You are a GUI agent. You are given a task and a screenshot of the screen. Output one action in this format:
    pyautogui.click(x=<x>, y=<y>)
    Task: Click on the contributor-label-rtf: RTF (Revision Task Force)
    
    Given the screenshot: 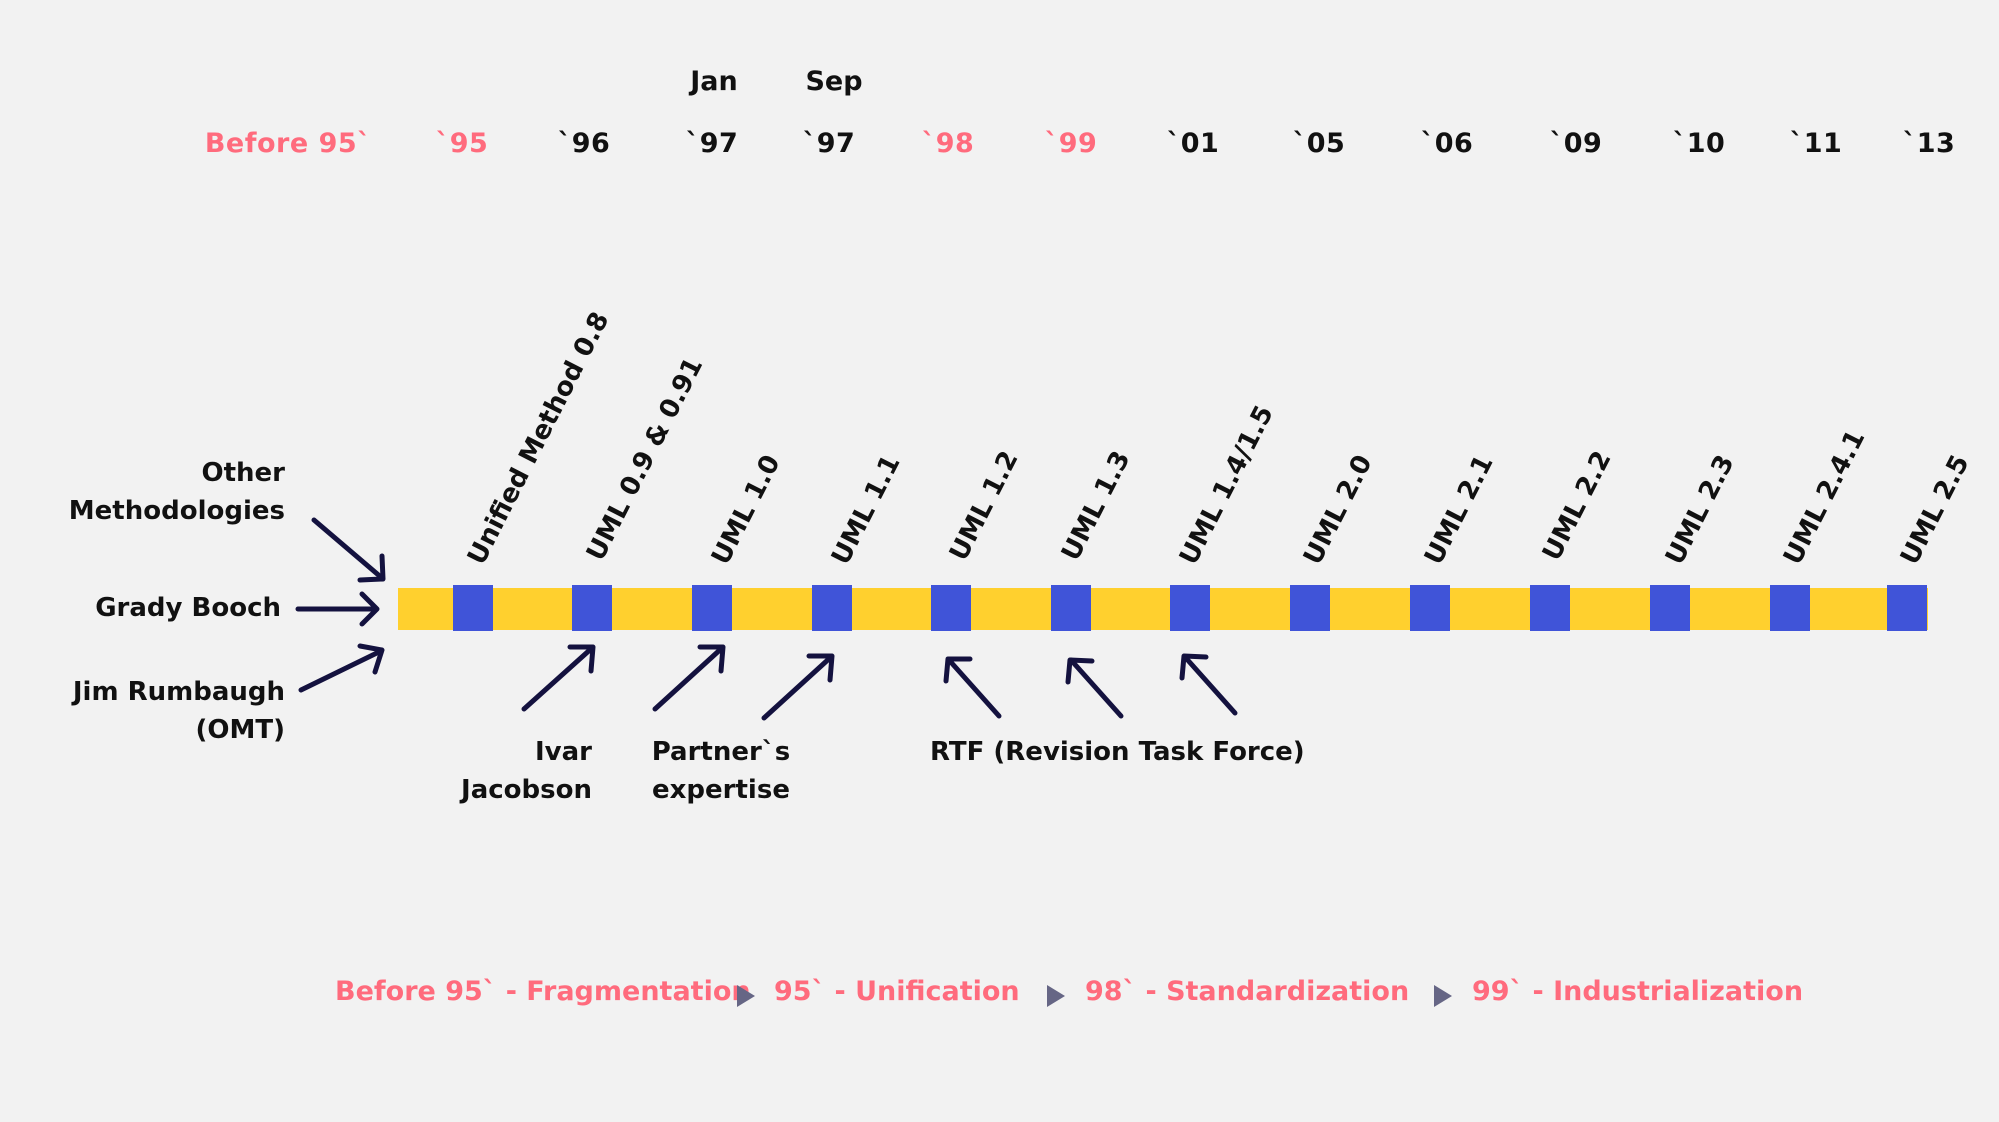 What is the action you would take?
    pyautogui.click(x=1117, y=752)
    